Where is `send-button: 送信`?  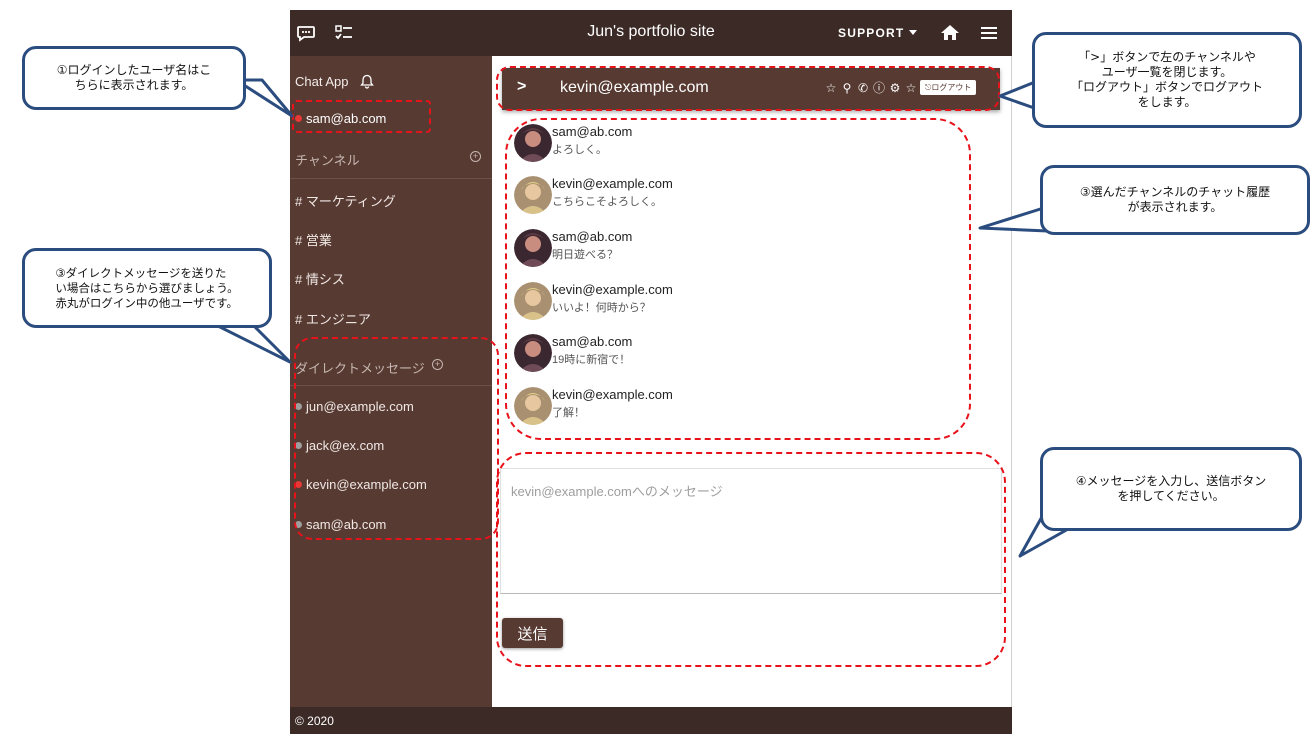 send-button: 送信 is located at coordinates (532, 633).